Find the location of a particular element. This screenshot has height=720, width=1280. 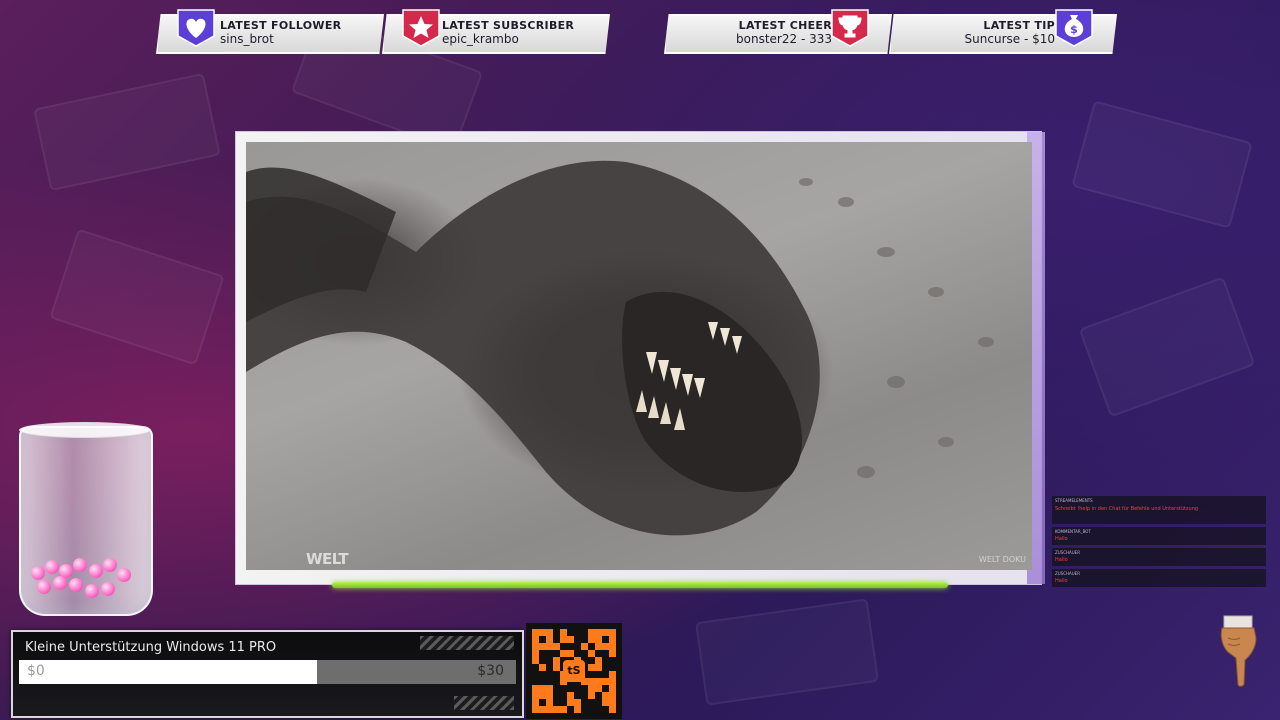

latest-cheer-title: LATEST CHEER is located at coordinates (785, 25).